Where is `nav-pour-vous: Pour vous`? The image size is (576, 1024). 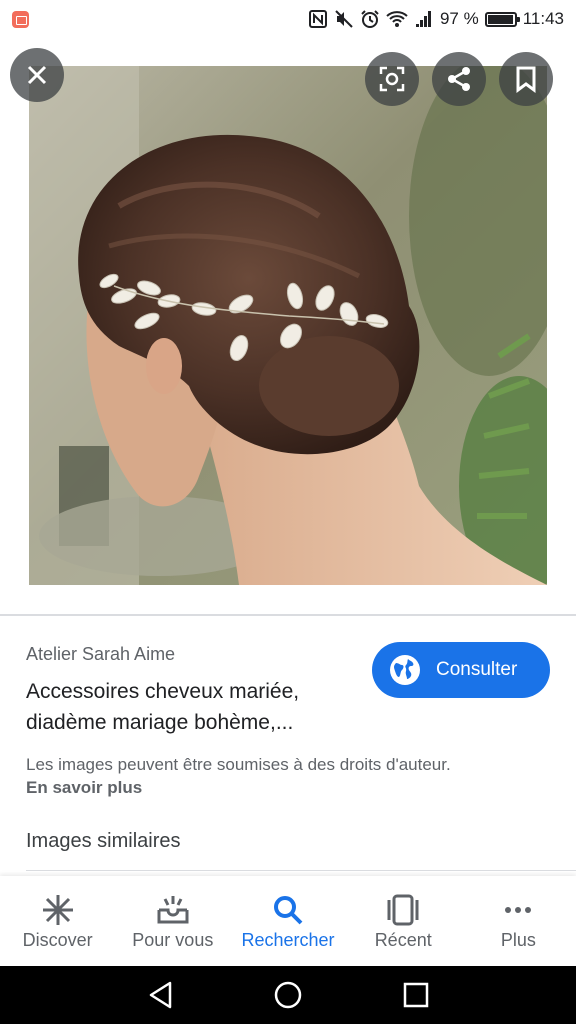 nav-pour-vous: Pour vous is located at coordinates (172, 921).